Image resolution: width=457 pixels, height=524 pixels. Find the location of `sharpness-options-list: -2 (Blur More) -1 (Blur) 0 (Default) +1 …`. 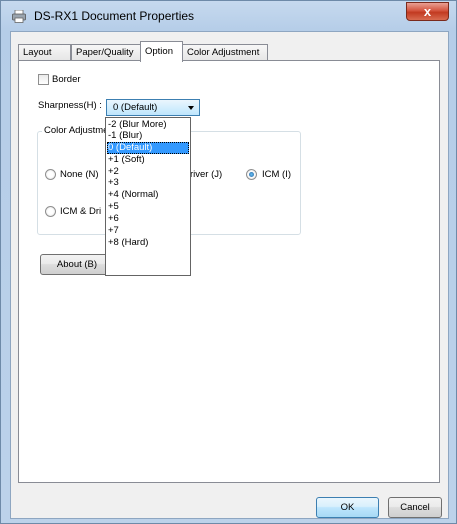

sharpness-options-list: -2 (Blur More) -1 (Blur) 0 (Default) +1 … is located at coordinates (148, 196).